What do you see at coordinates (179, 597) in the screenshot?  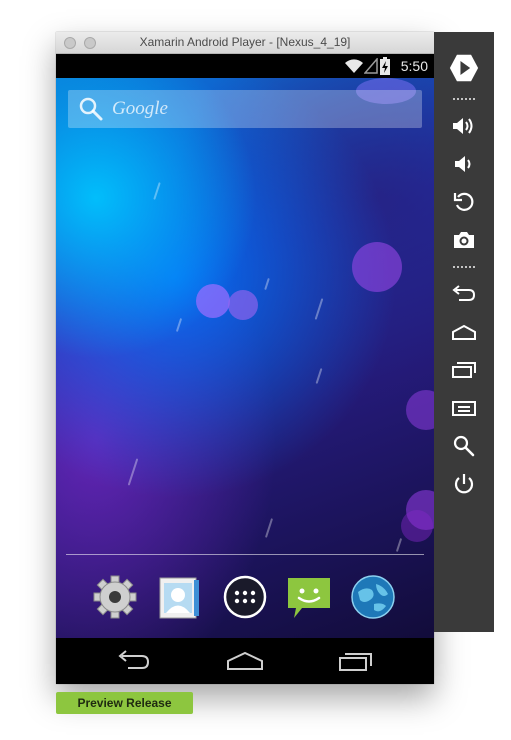 I see `contacts-icon` at bounding box center [179, 597].